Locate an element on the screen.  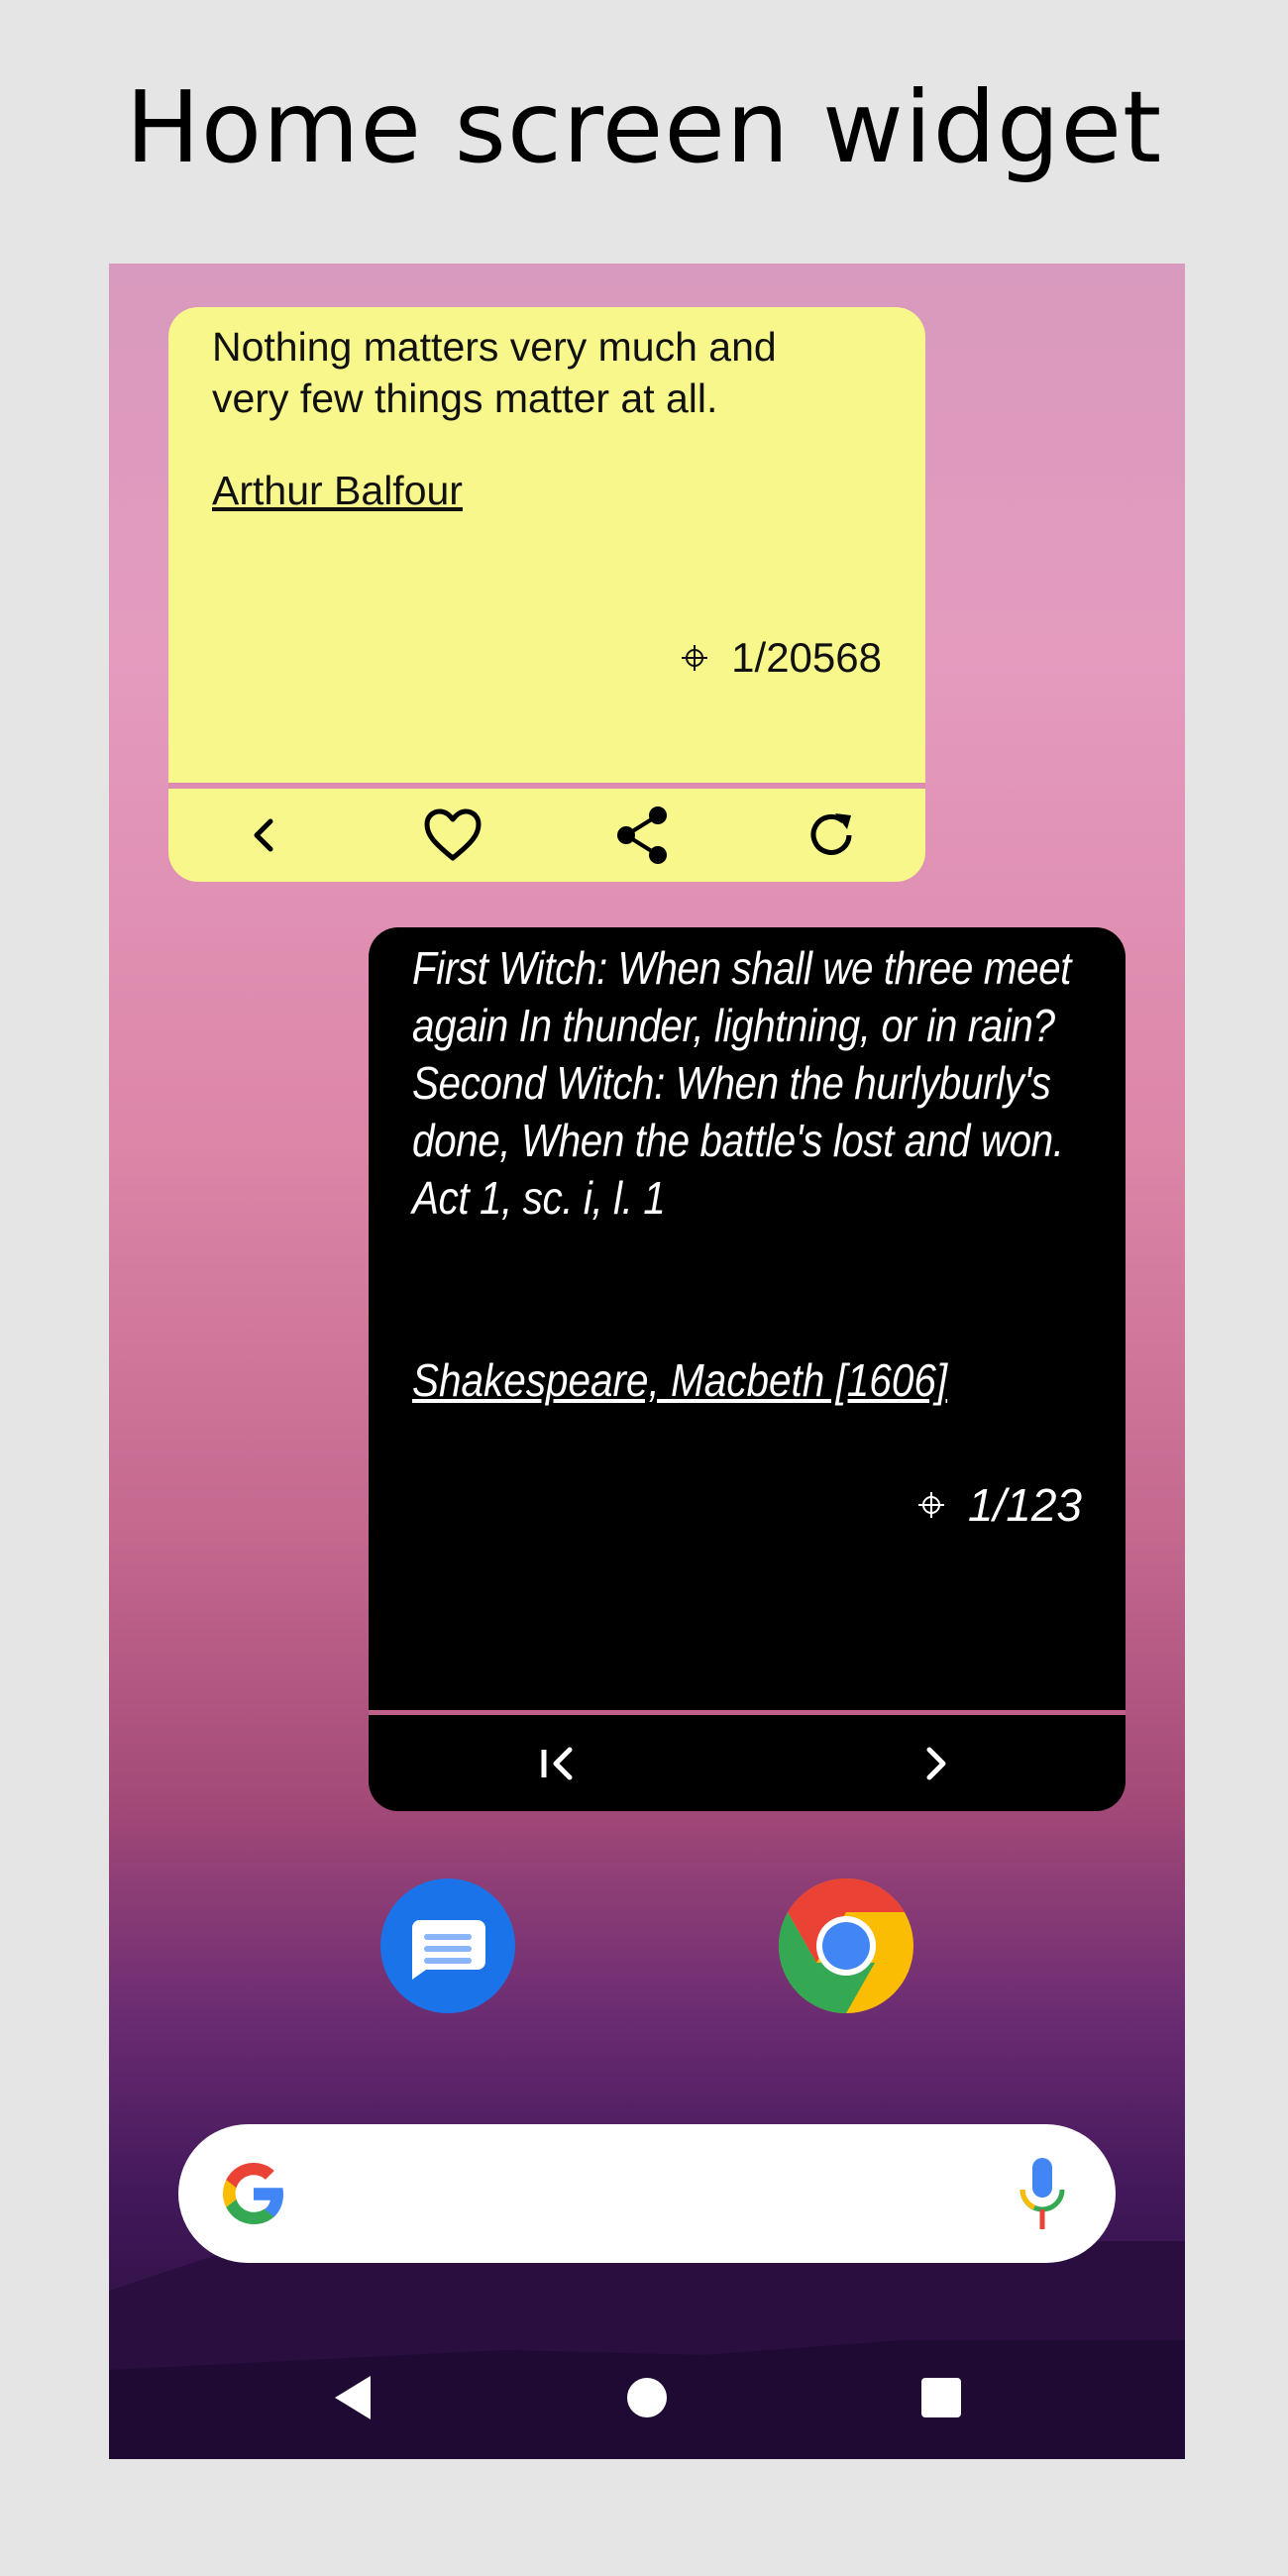
refresh-button is located at coordinates (831, 836).